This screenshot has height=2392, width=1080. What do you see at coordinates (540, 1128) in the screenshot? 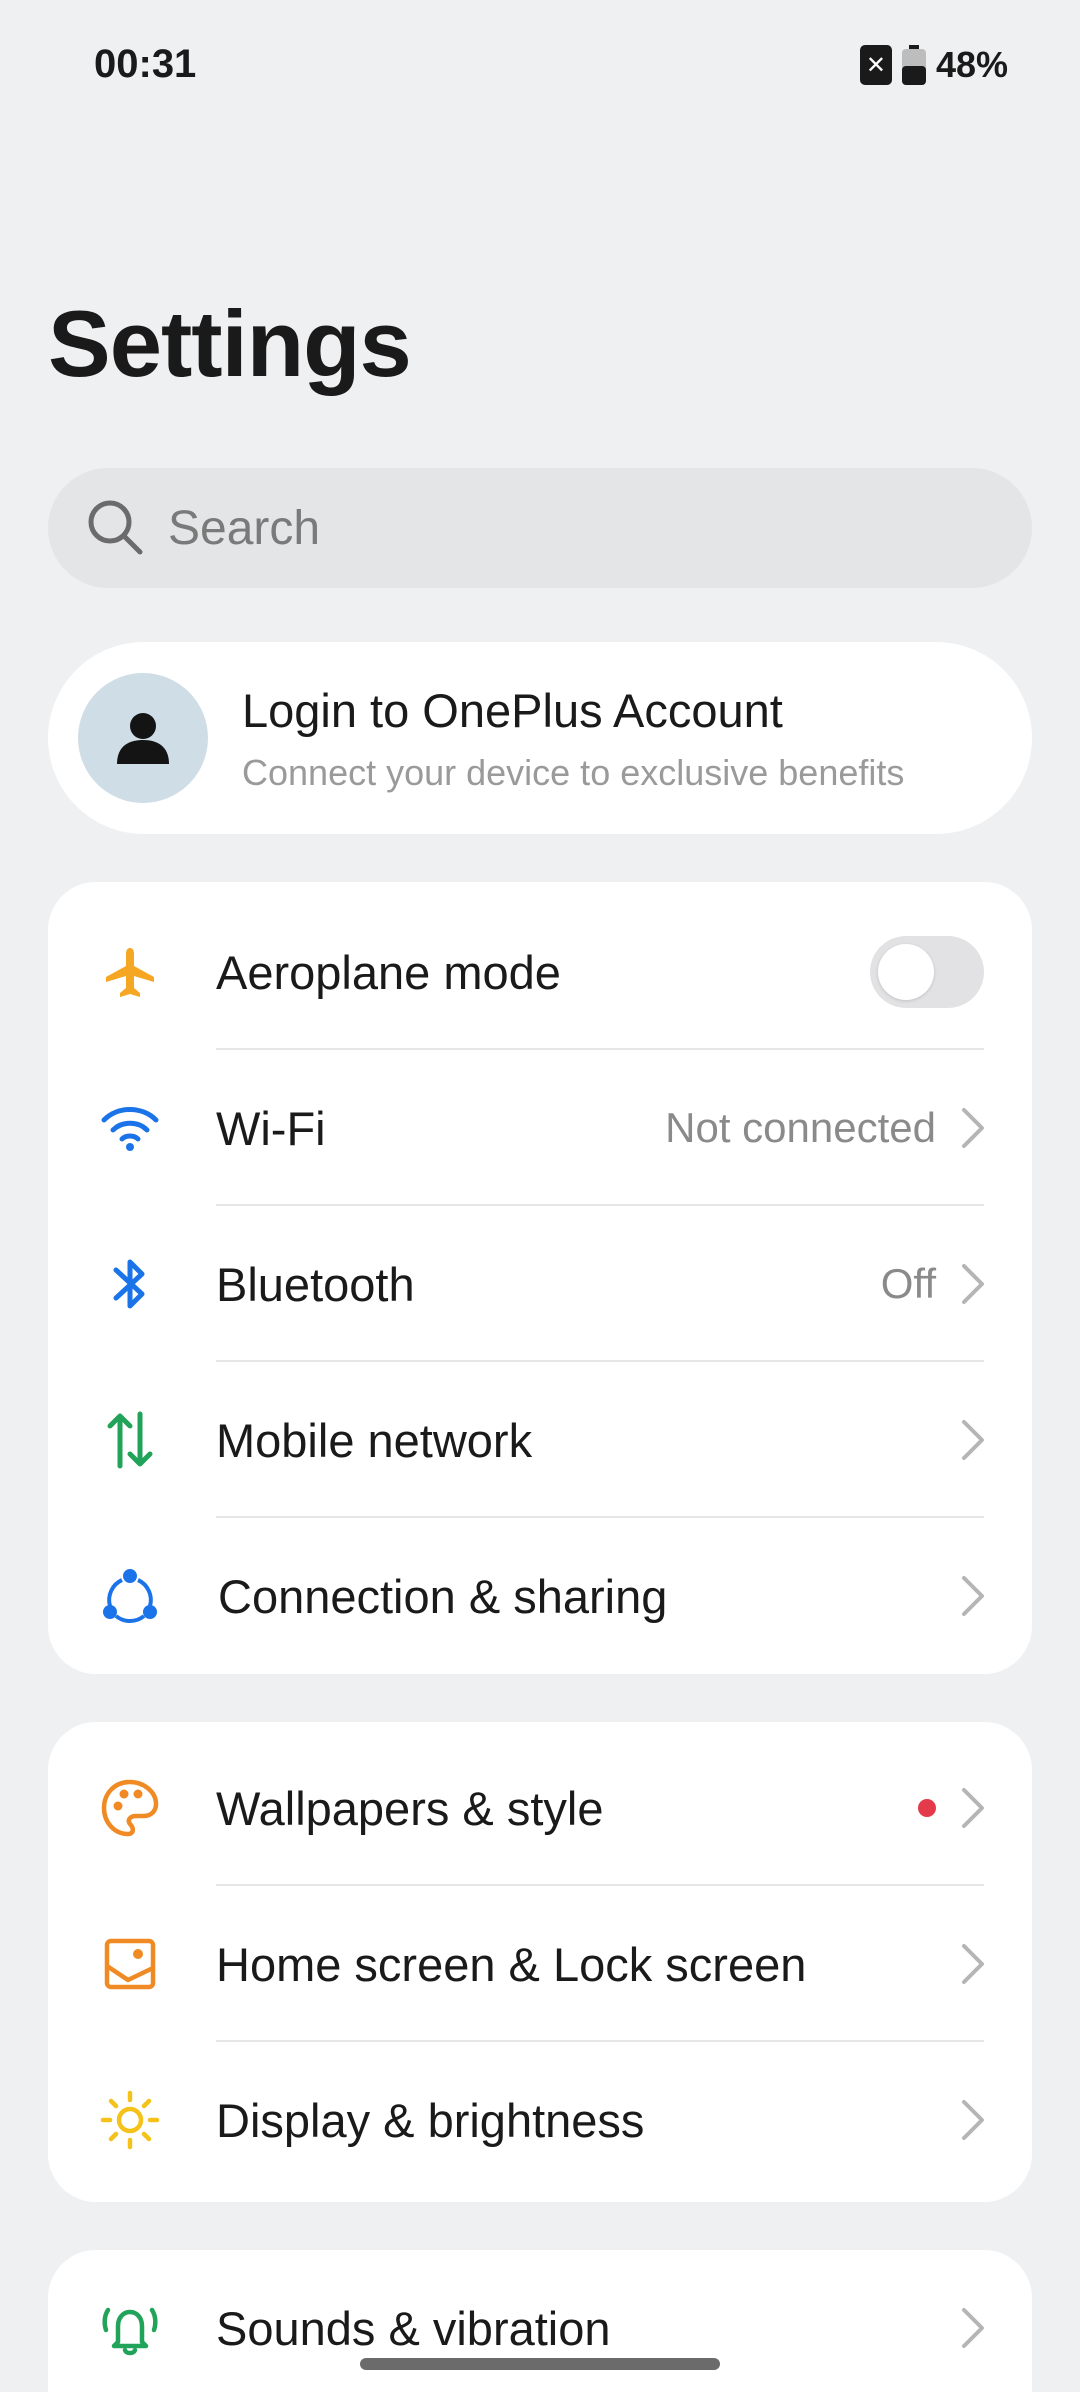
I see `wifi-row: Wi-Fi Not connected` at bounding box center [540, 1128].